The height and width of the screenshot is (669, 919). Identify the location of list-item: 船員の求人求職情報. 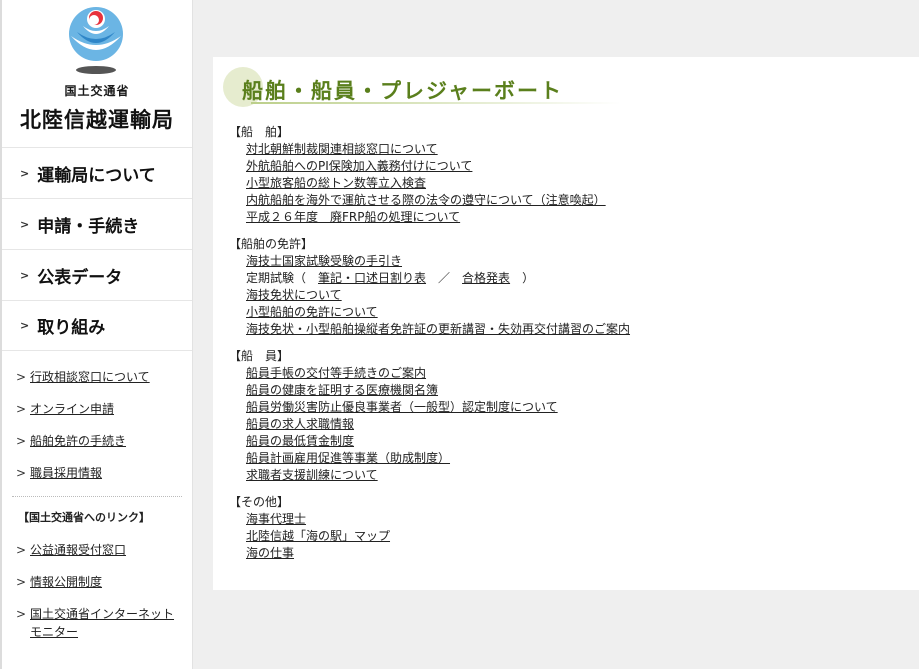
(438, 424).